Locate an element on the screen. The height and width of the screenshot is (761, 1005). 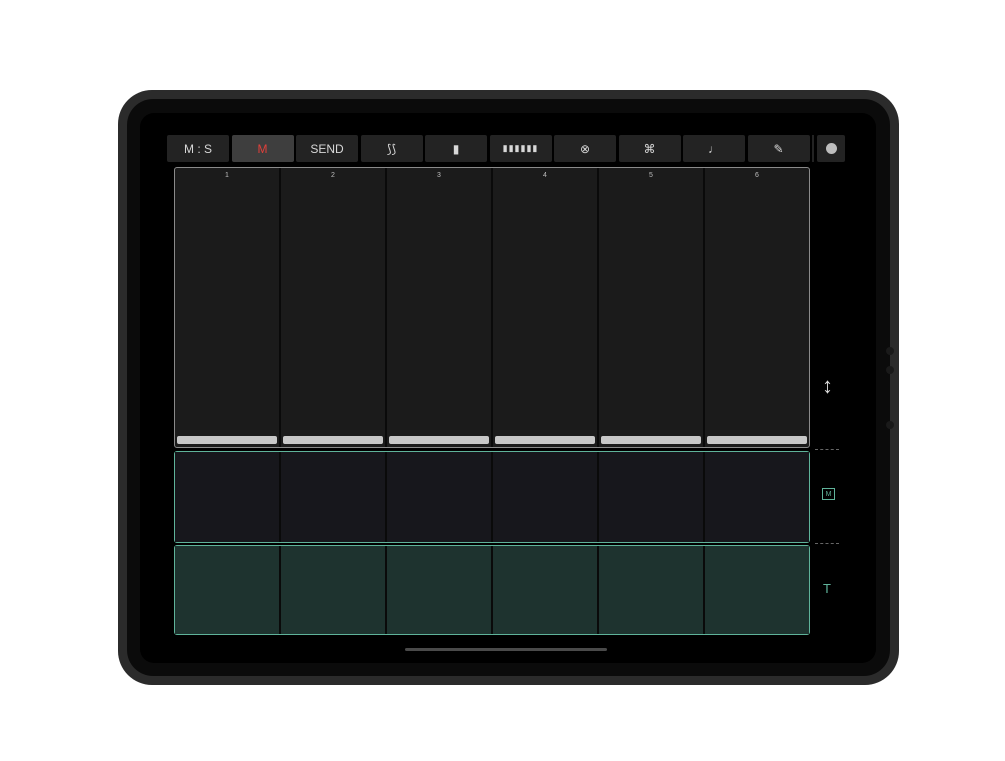
home-indicator is located at coordinates (506, 649).